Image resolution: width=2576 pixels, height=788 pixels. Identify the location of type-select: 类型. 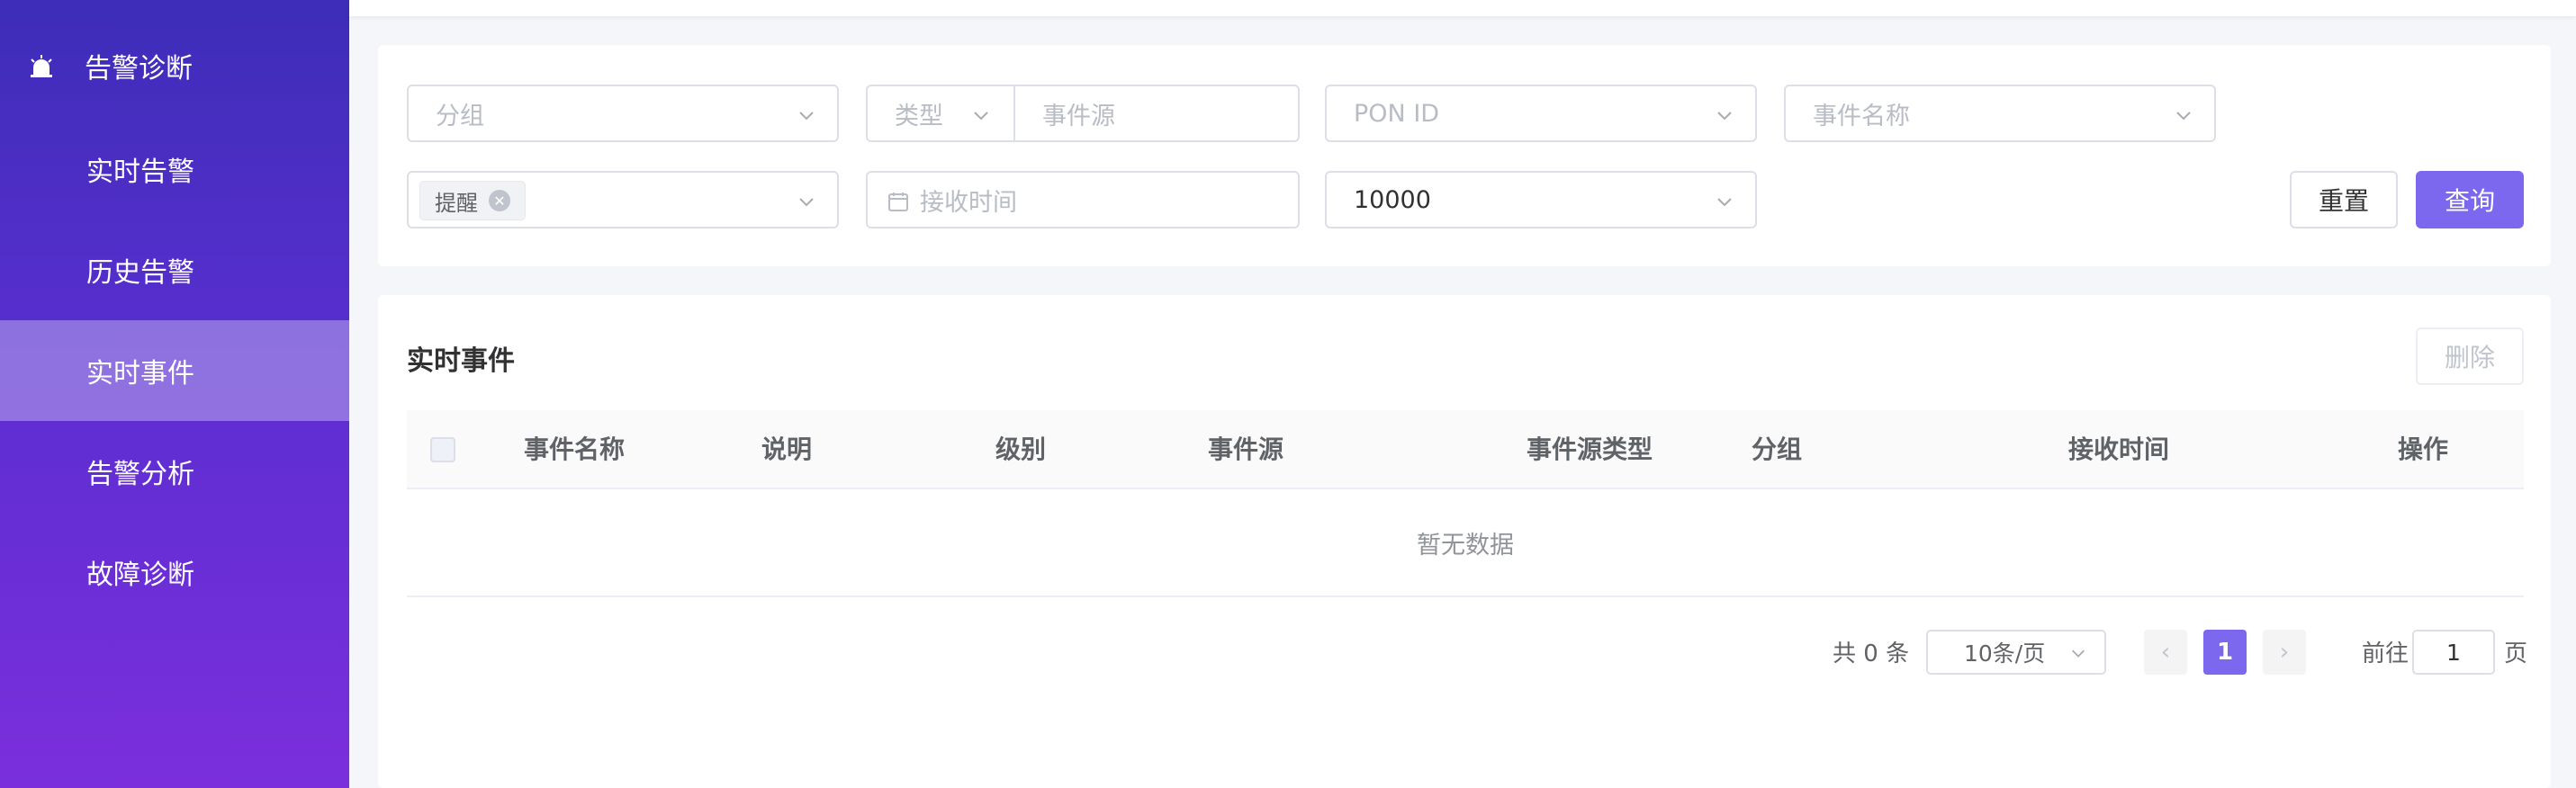
(940, 113).